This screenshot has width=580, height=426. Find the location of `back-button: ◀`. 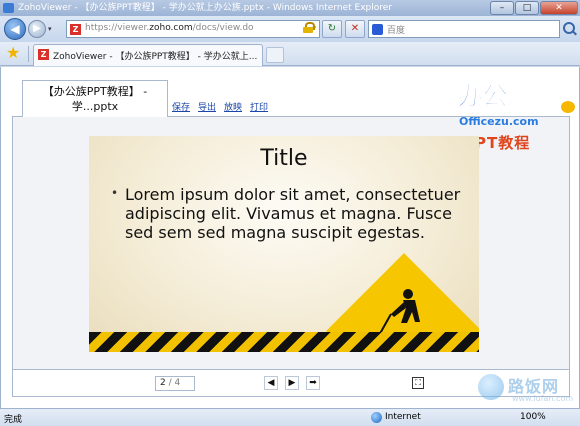

back-button: ◀ is located at coordinates (15, 29).